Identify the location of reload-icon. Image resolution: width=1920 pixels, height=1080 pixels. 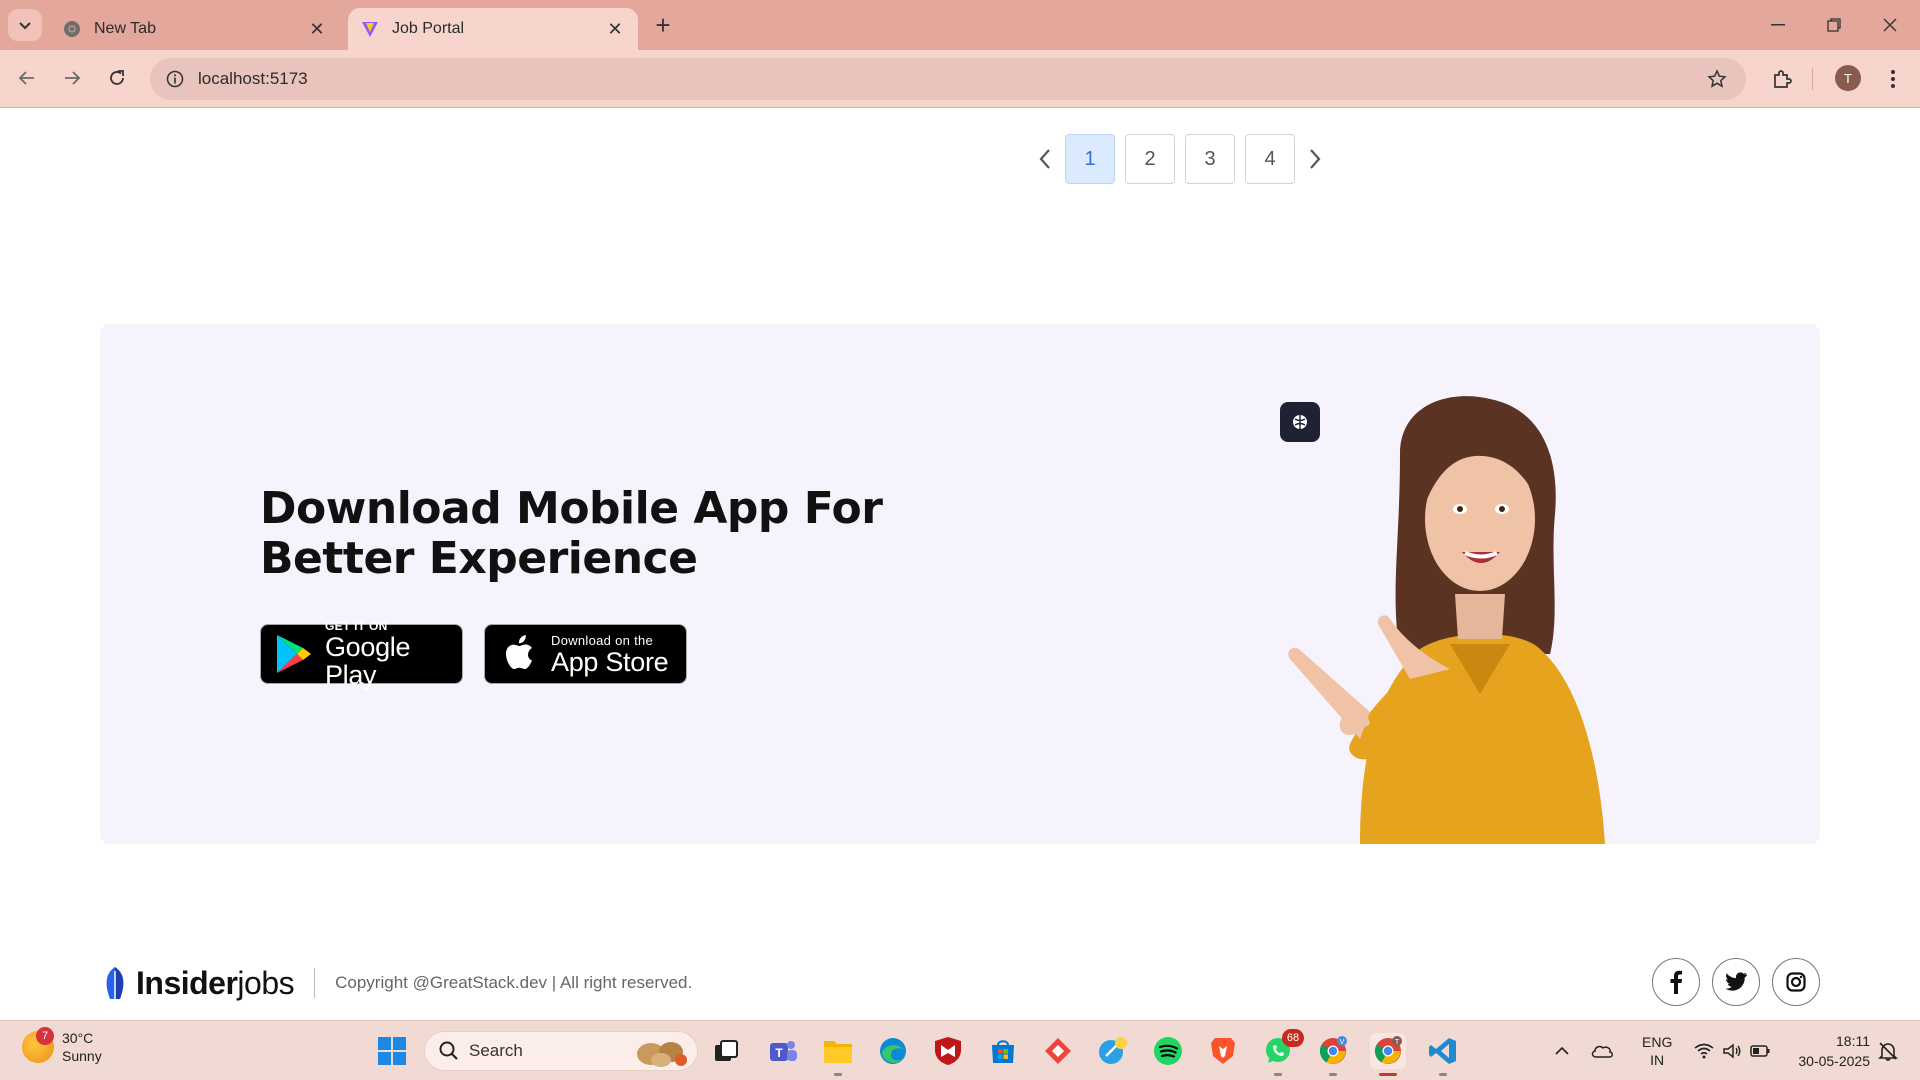
(117, 77).